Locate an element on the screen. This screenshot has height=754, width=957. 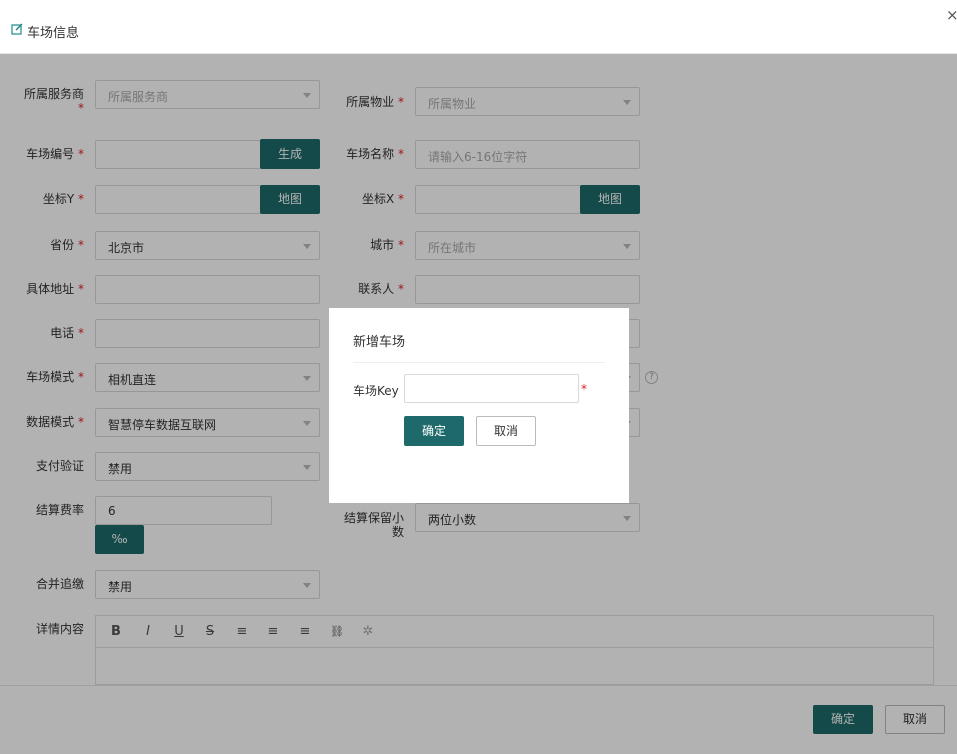
edit-icon is located at coordinates (17, 29).